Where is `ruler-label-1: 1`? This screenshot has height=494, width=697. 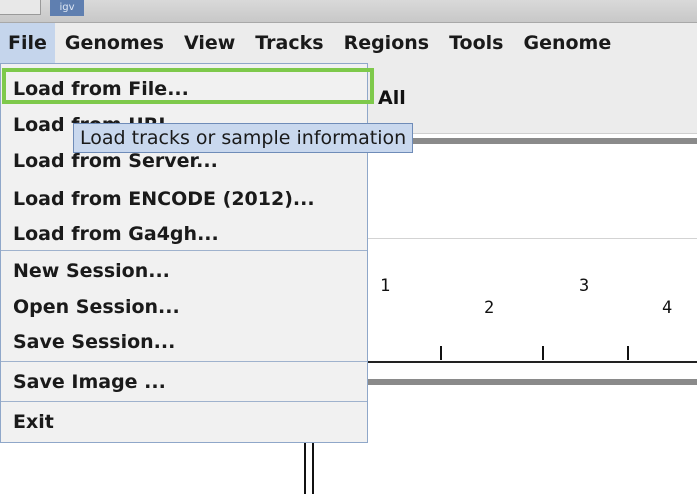 ruler-label-1: 1 is located at coordinates (385, 286).